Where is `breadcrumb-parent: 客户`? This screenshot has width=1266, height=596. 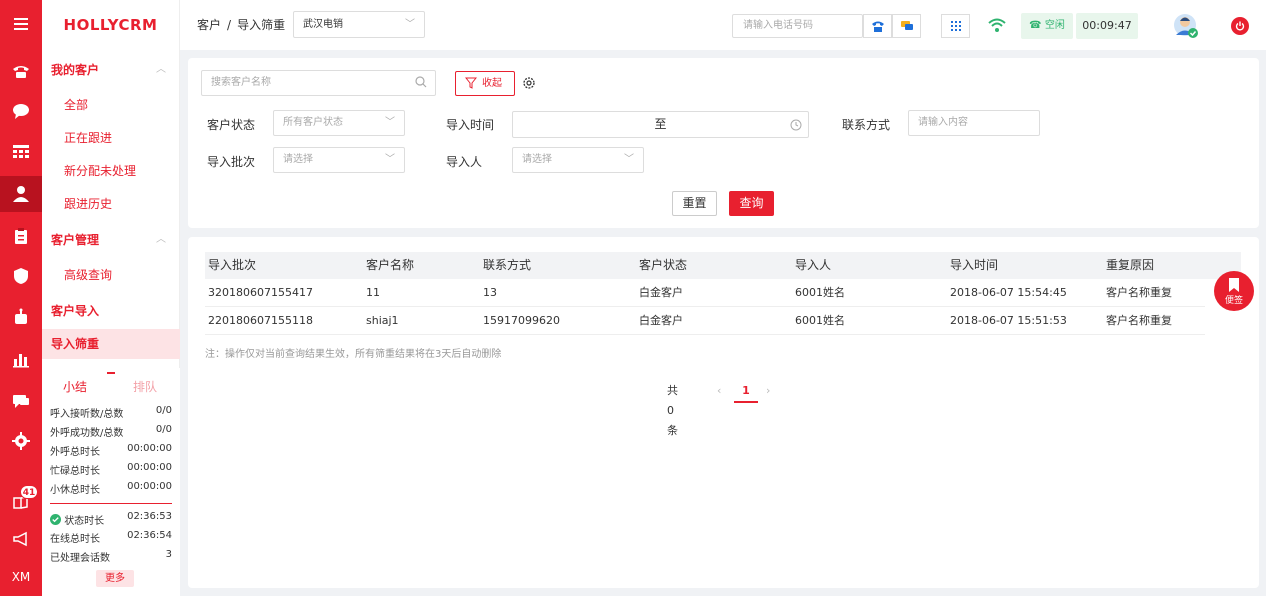
breadcrumb-parent: 客户 is located at coordinates (209, 25).